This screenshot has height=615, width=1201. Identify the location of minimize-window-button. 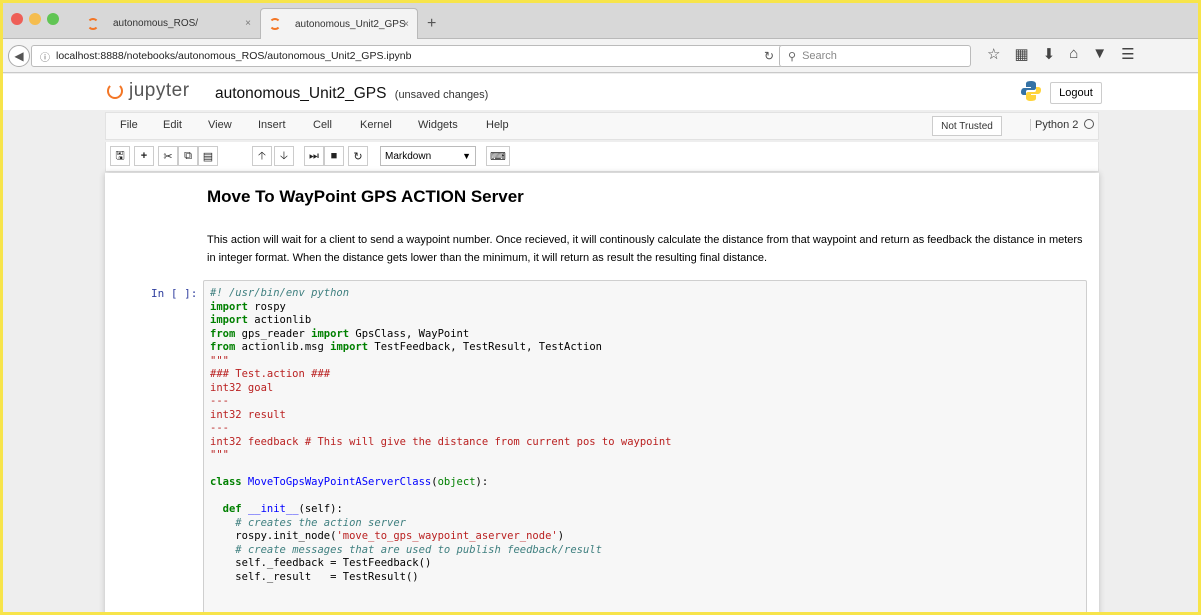
(35, 19).